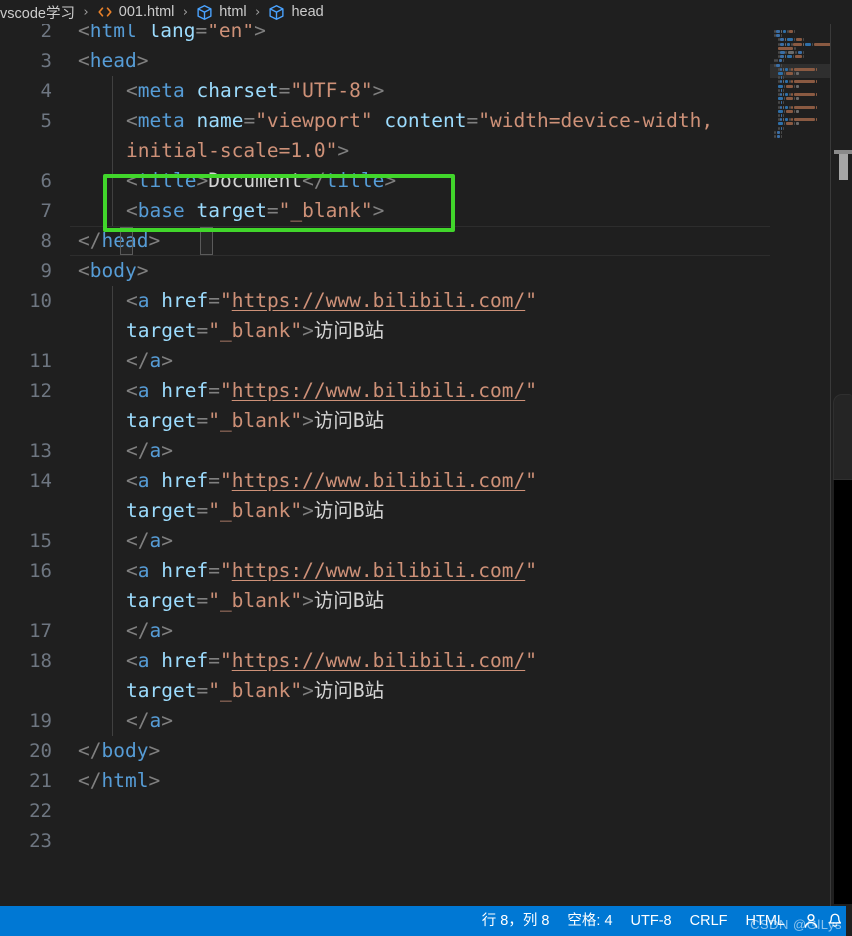 The image size is (852, 936). Describe the element at coordinates (842, 437) in the screenshot. I see `scrollbar-thumb` at that location.